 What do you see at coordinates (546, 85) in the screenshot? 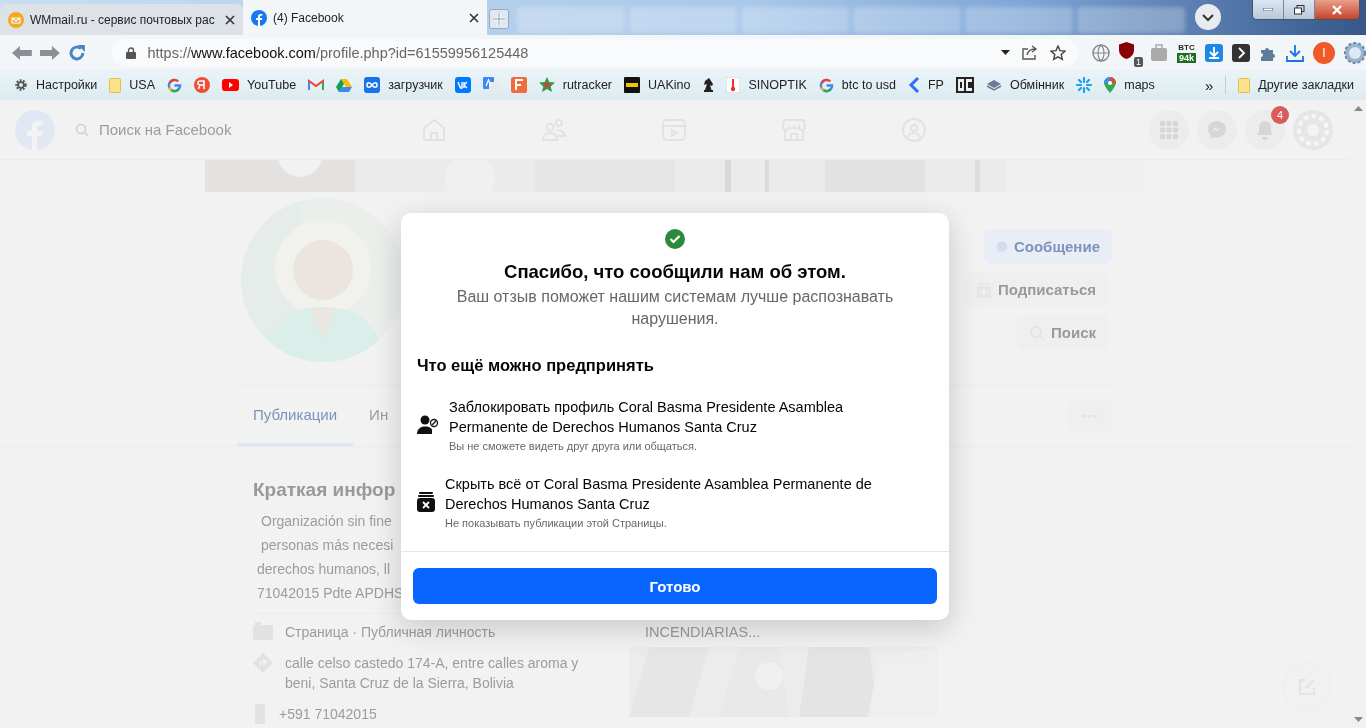
I see `star-icon` at bounding box center [546, 85].